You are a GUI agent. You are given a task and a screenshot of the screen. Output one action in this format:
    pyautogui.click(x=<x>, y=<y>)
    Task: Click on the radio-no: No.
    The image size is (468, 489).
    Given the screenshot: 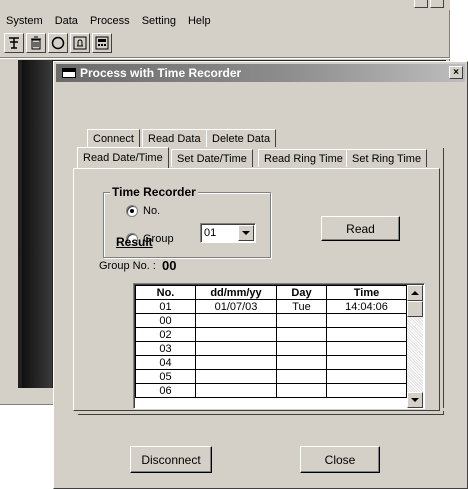 What is the action you would take?
    pyautogui.click(x=143, y=211)
    